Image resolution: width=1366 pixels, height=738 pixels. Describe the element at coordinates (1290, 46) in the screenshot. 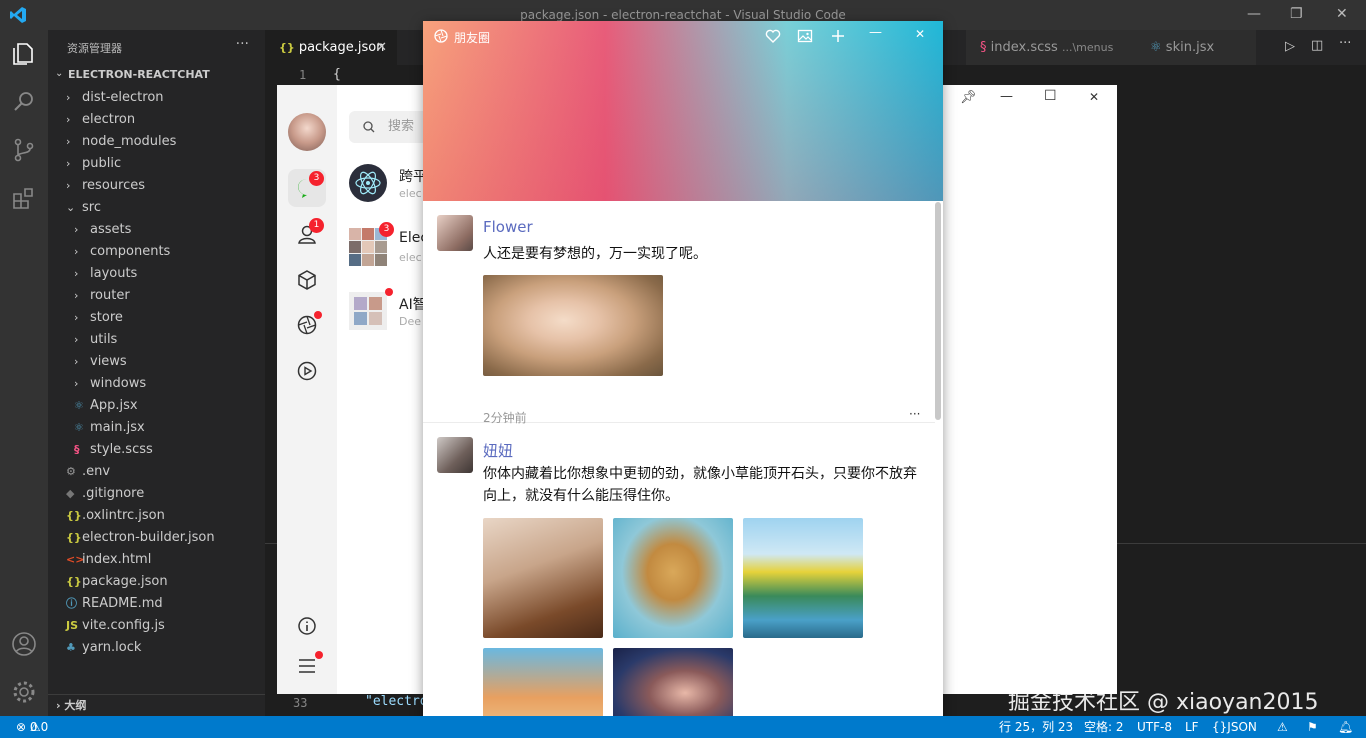

I see `run-icon: ▷` at that location.